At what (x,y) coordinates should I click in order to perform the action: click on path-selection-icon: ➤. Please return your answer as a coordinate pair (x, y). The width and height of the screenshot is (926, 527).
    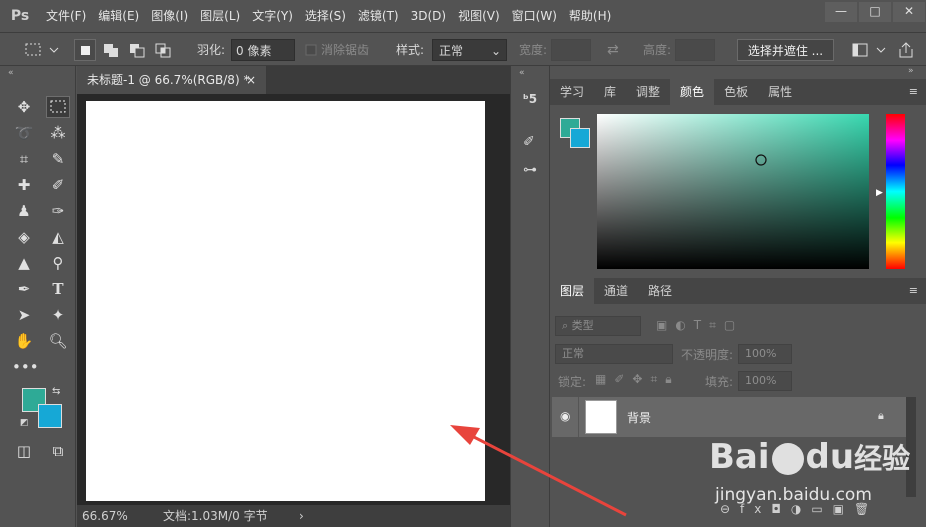
    Looking at the image, I should click on (24, 315).